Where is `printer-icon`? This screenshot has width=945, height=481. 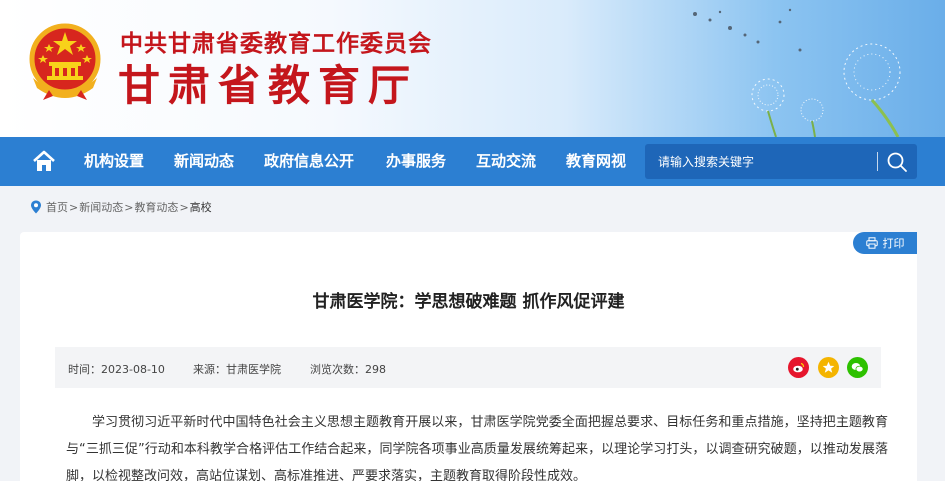
printer-icon is located at coordinates (871, 243).